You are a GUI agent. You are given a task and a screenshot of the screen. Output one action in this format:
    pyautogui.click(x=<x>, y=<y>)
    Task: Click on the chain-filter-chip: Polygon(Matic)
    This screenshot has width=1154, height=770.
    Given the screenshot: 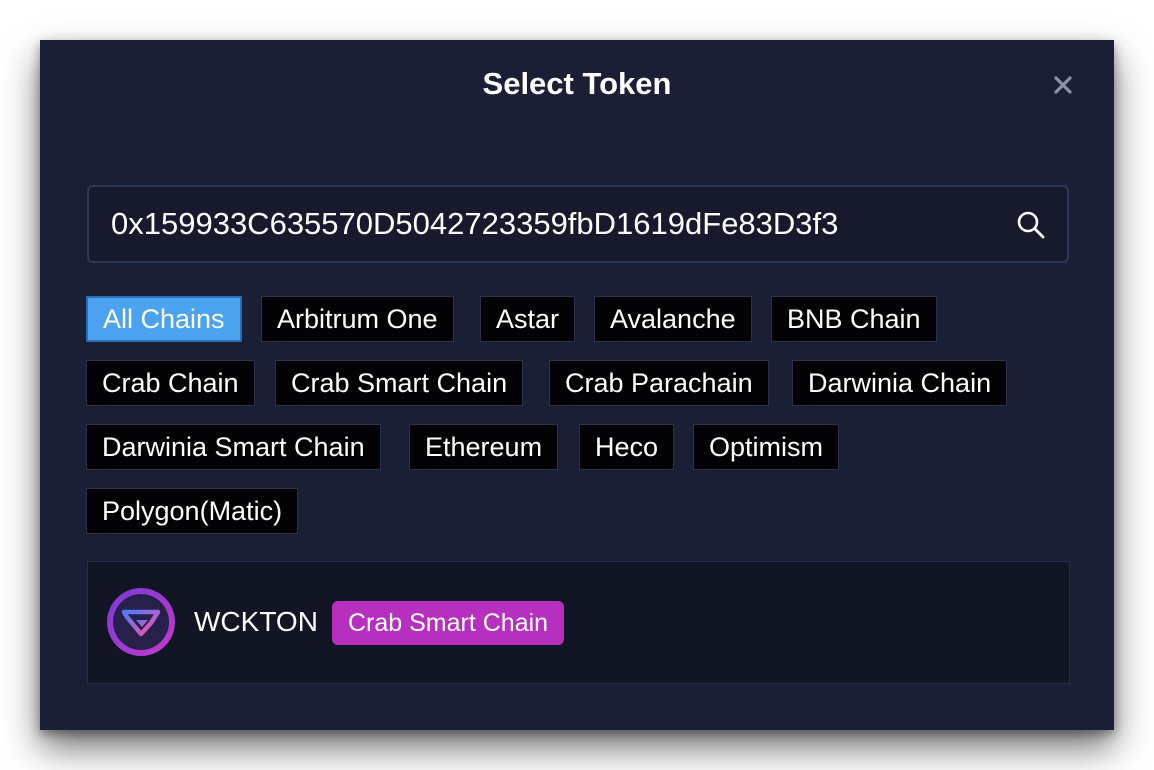 What is the action you would take?
    pyautogui.click(x=192, y=511)
    